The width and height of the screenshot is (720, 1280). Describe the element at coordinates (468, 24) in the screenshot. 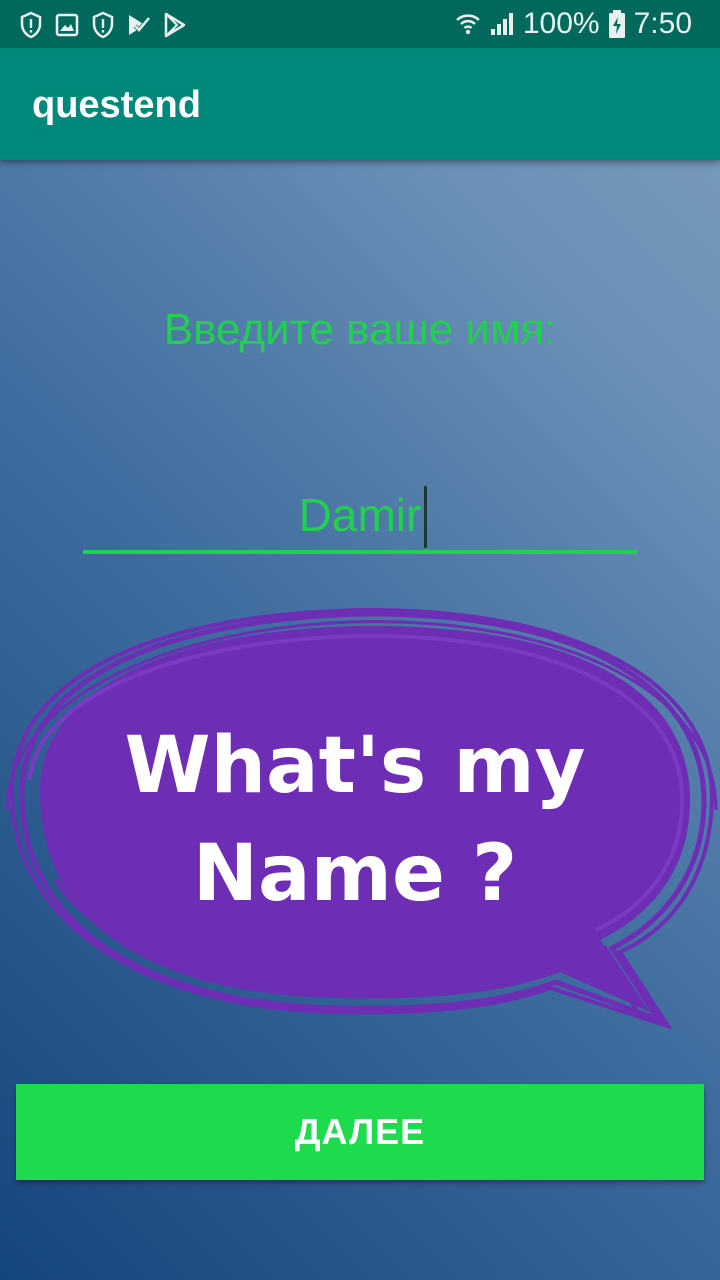

I see `wifi-icon` at that location.